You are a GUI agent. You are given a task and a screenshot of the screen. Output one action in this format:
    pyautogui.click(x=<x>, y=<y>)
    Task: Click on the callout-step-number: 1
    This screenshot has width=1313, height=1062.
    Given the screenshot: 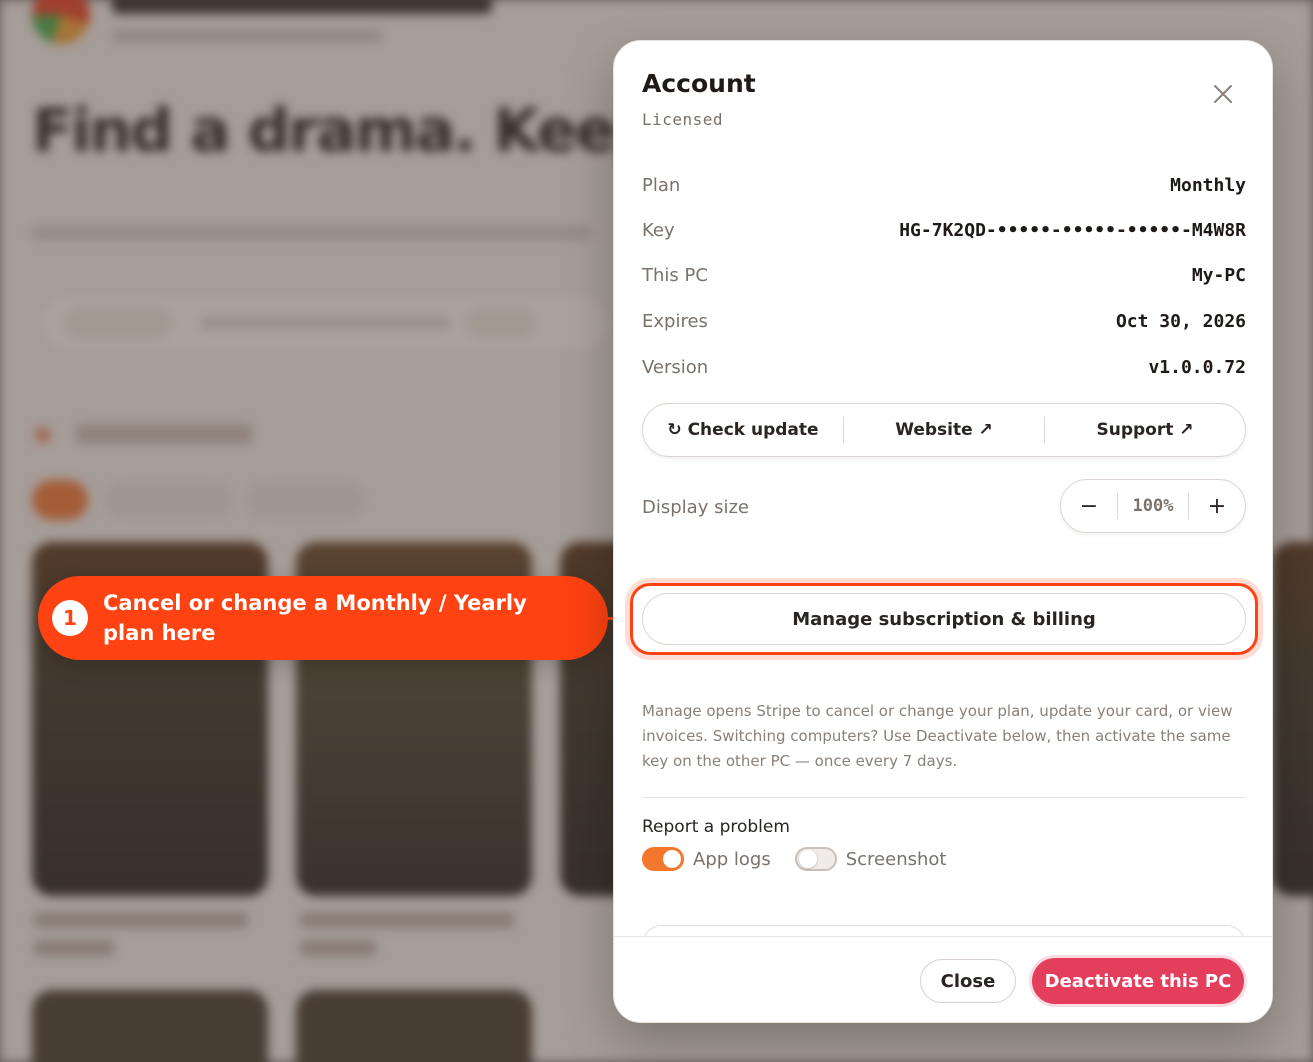 What is the action you would take?
    pyautogui.click(x=70, y=618)
    